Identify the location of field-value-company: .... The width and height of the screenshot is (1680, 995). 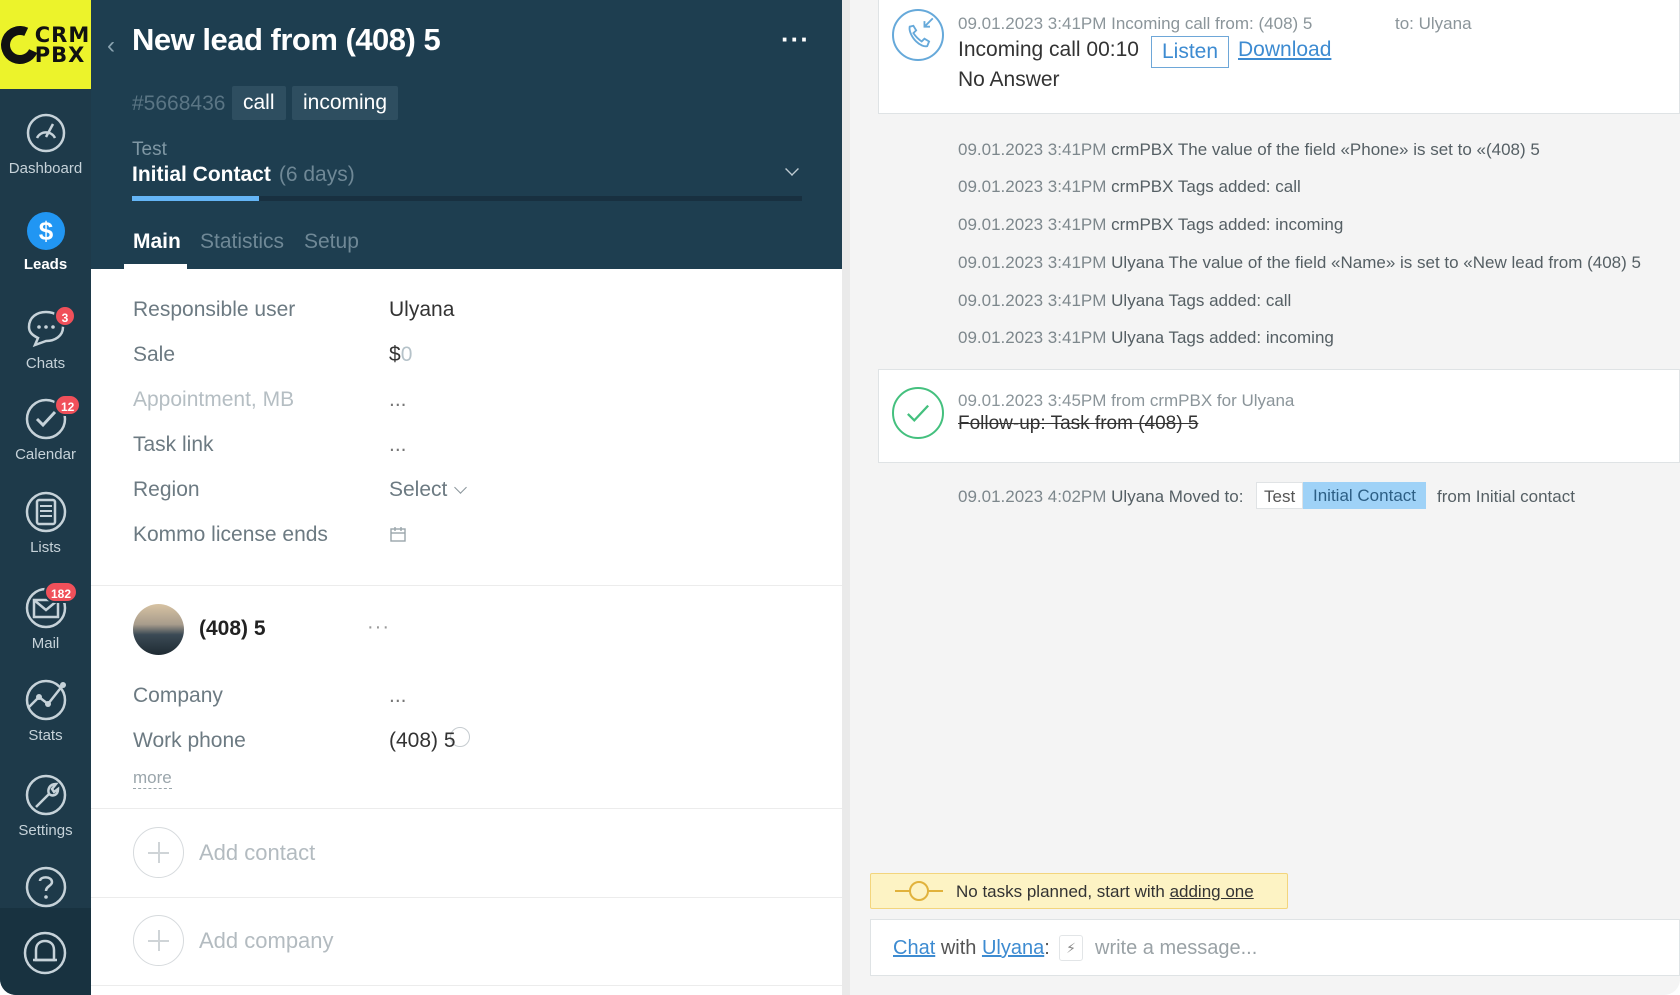
(398, 696).